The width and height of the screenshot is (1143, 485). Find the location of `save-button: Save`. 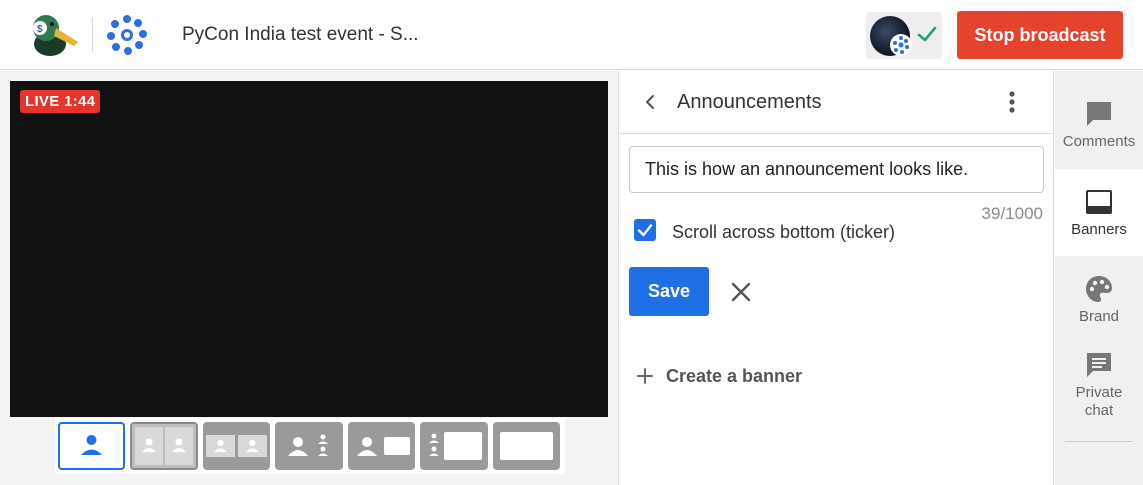

save-button: Save is located at coordinates (669, 291).